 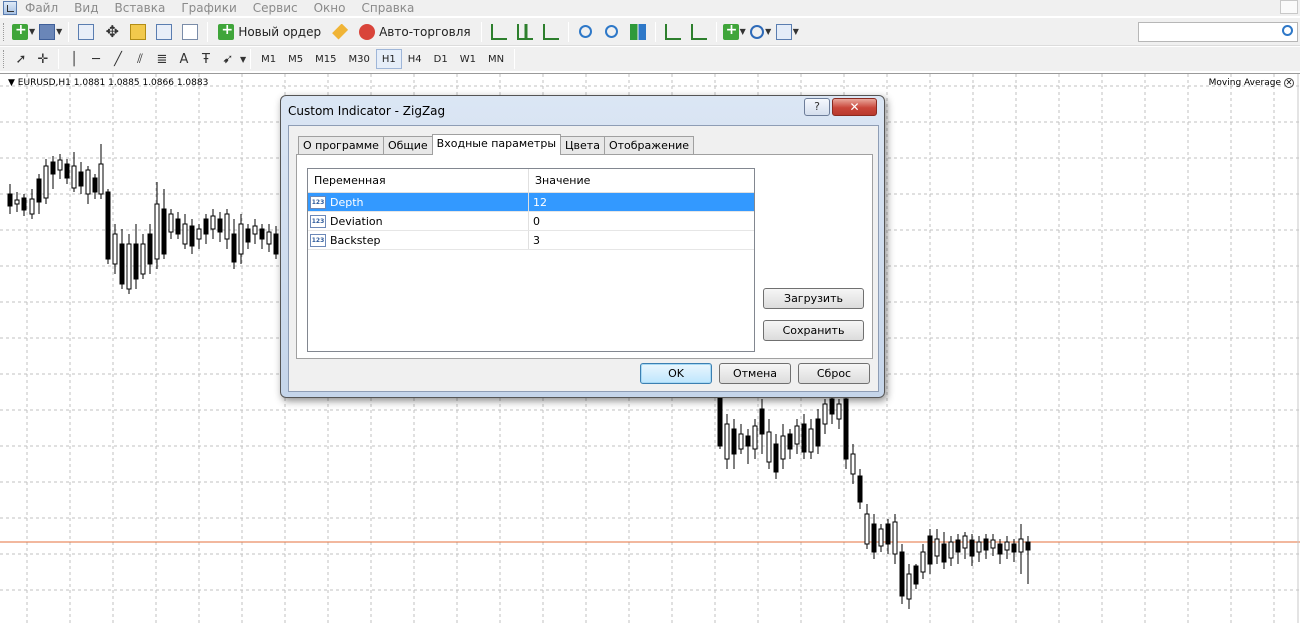 What do you see at coordinates (388, 8) in the screenshot?
I see `menu-help: Справка` at bounding box center [388, 8].